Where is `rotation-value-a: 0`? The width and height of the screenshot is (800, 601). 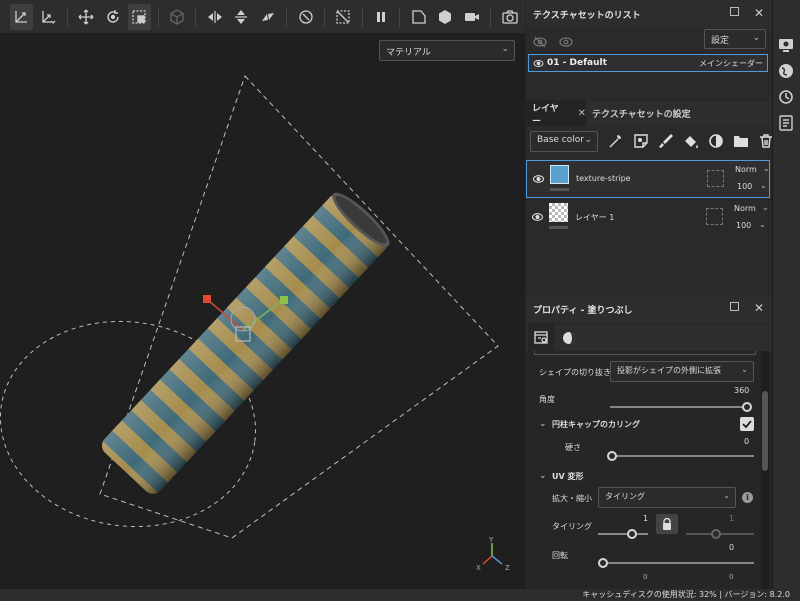
rotation-value-a: 0 is located at coordinates (645, 577).